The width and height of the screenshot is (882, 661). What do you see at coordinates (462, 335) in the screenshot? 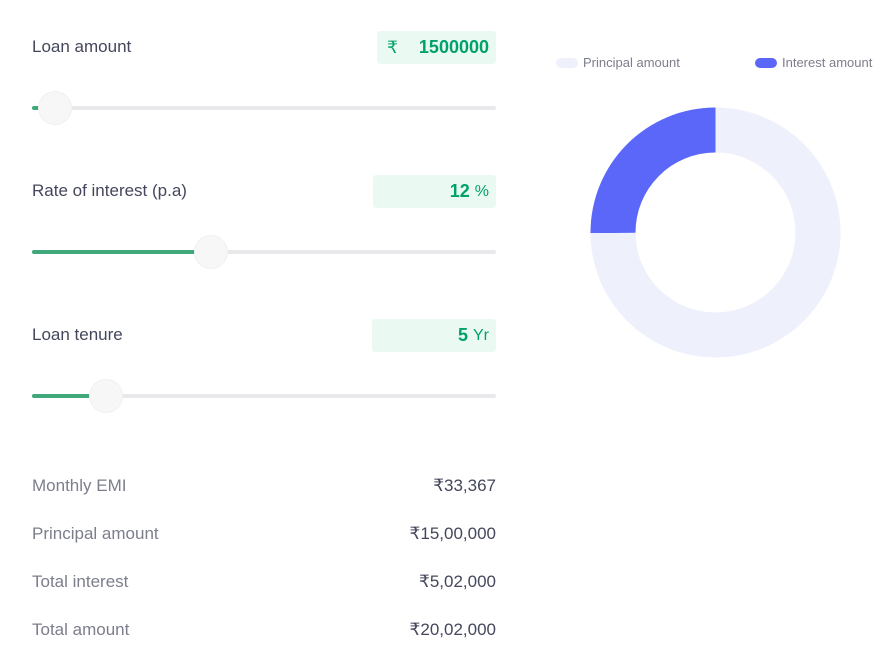
I see `loan-tenure-value: 5` at bounding box center [462, 335].